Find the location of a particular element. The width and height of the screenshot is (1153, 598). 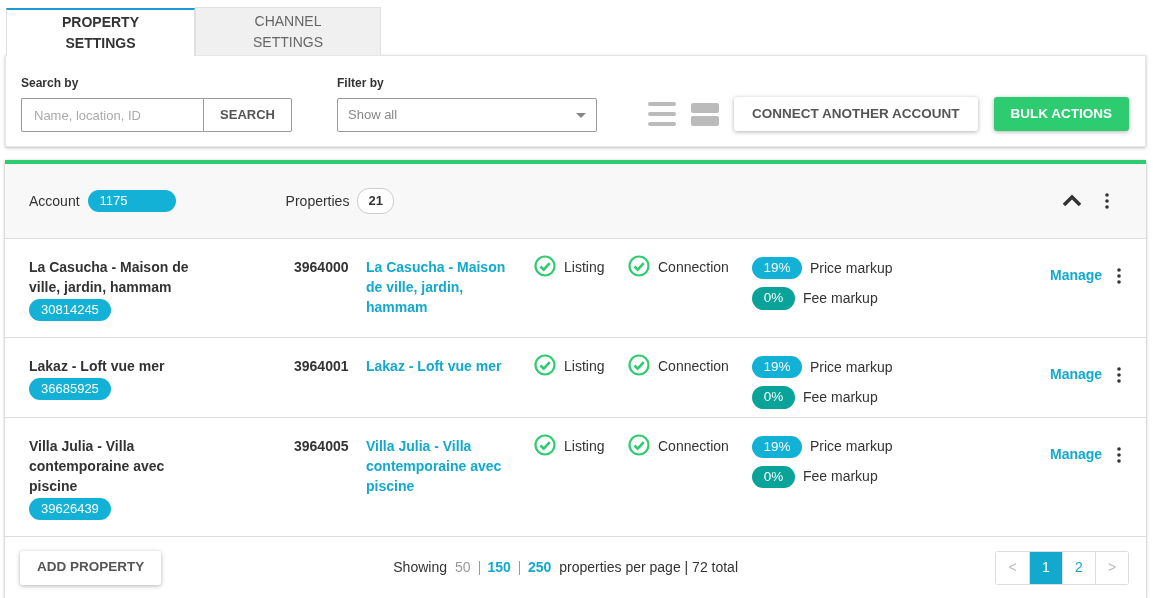

listing-link: Lakaz - Loft vue mer is located at coordinates (438, 366).